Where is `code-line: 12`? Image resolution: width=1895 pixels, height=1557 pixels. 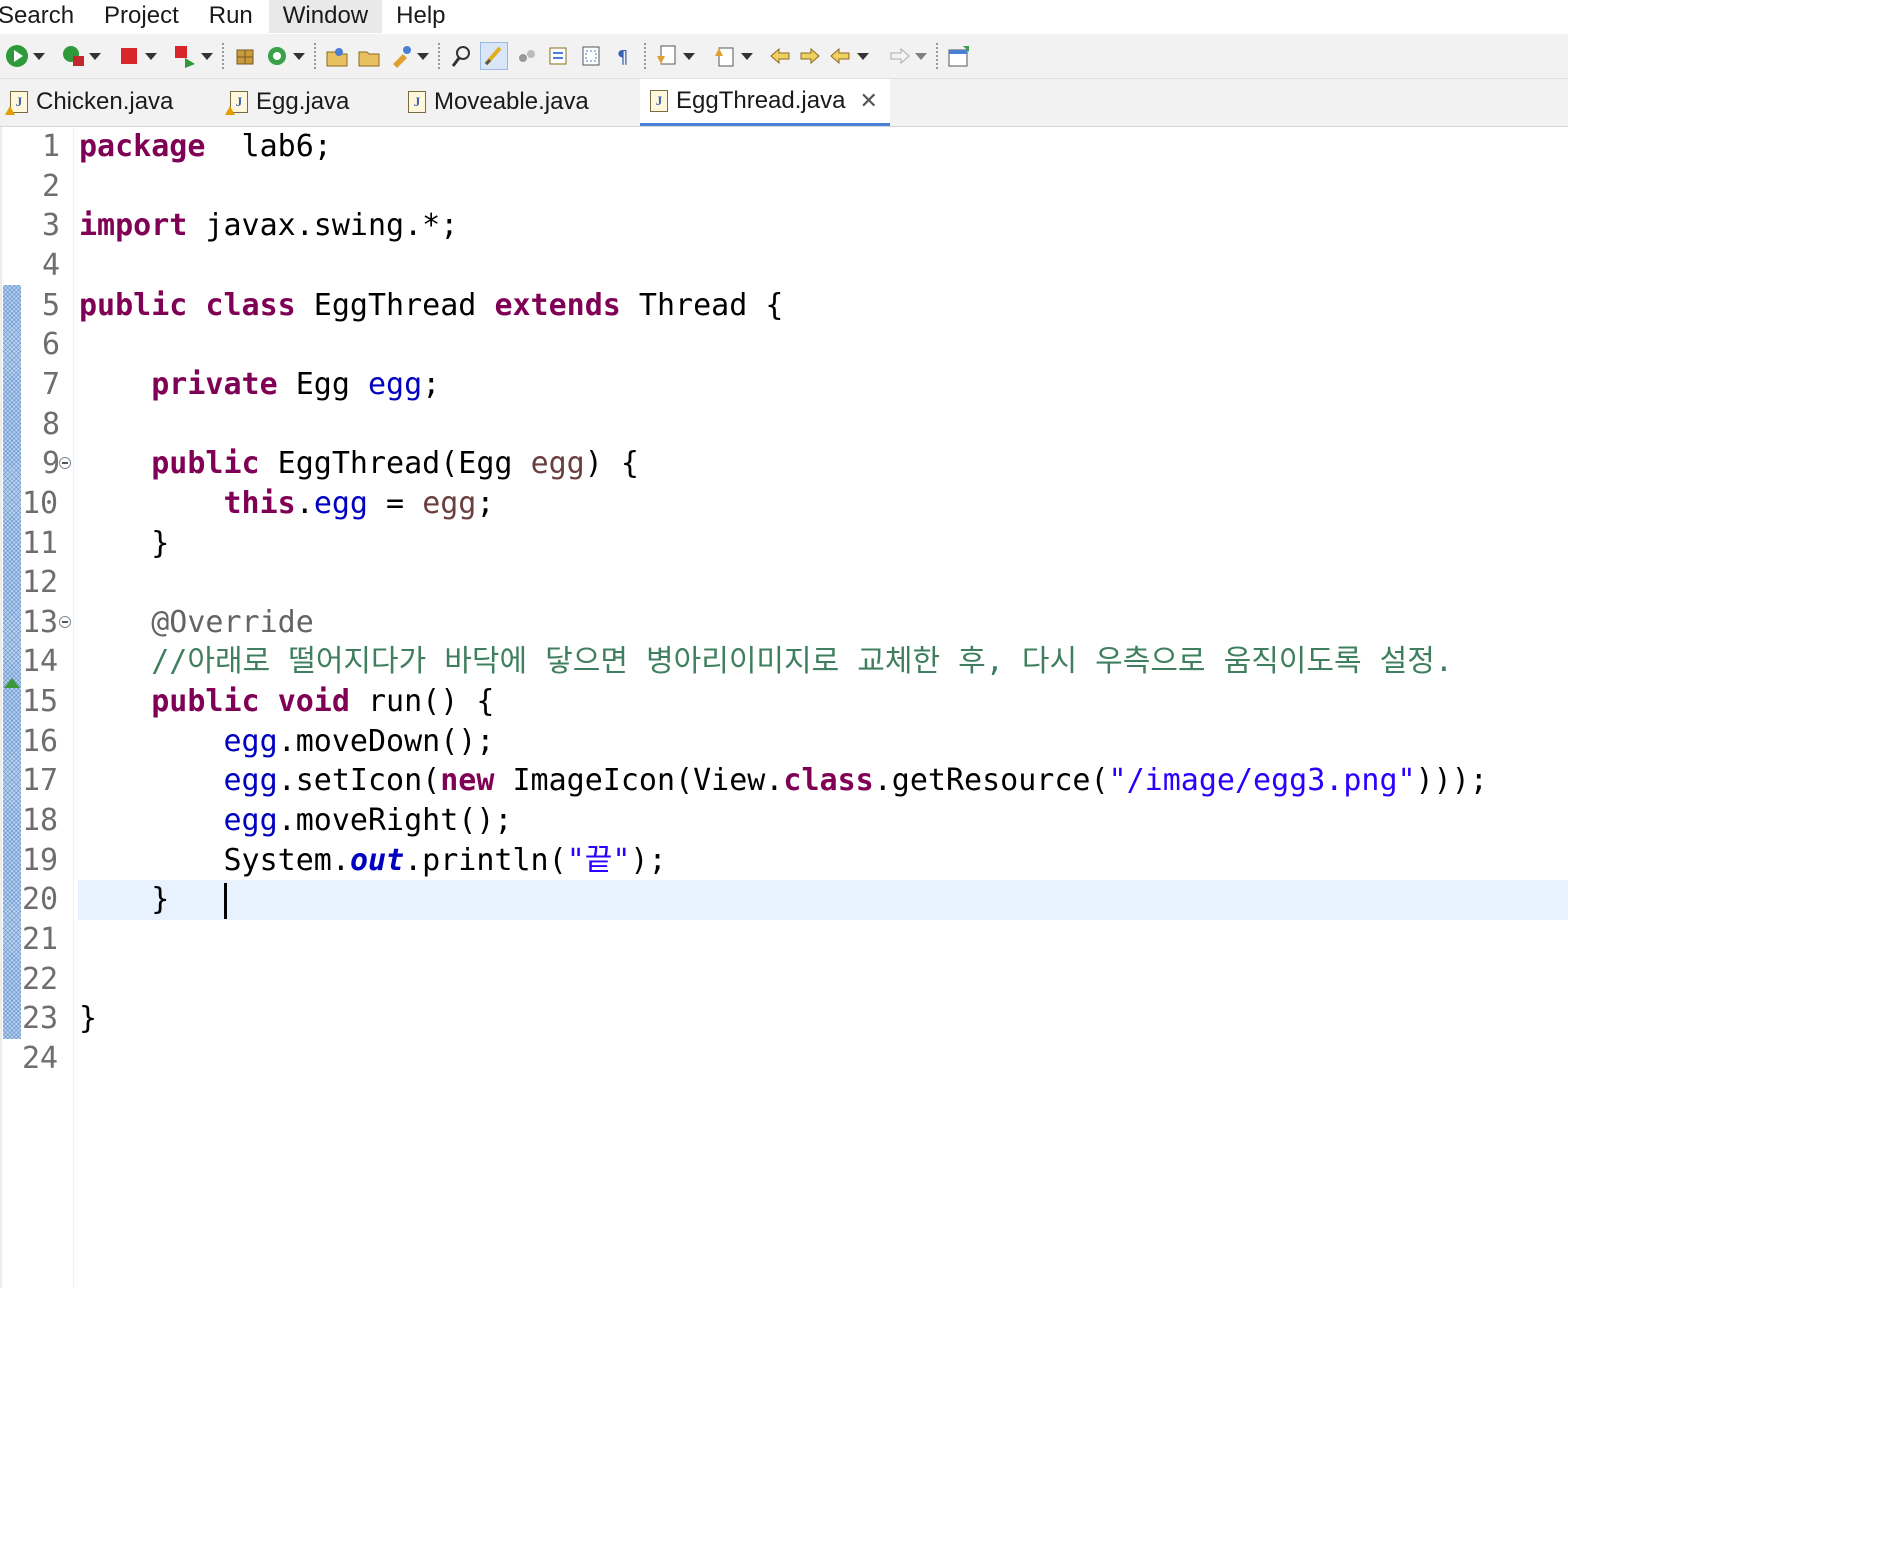
code-line: 12 is located at coordinates (784, 583).